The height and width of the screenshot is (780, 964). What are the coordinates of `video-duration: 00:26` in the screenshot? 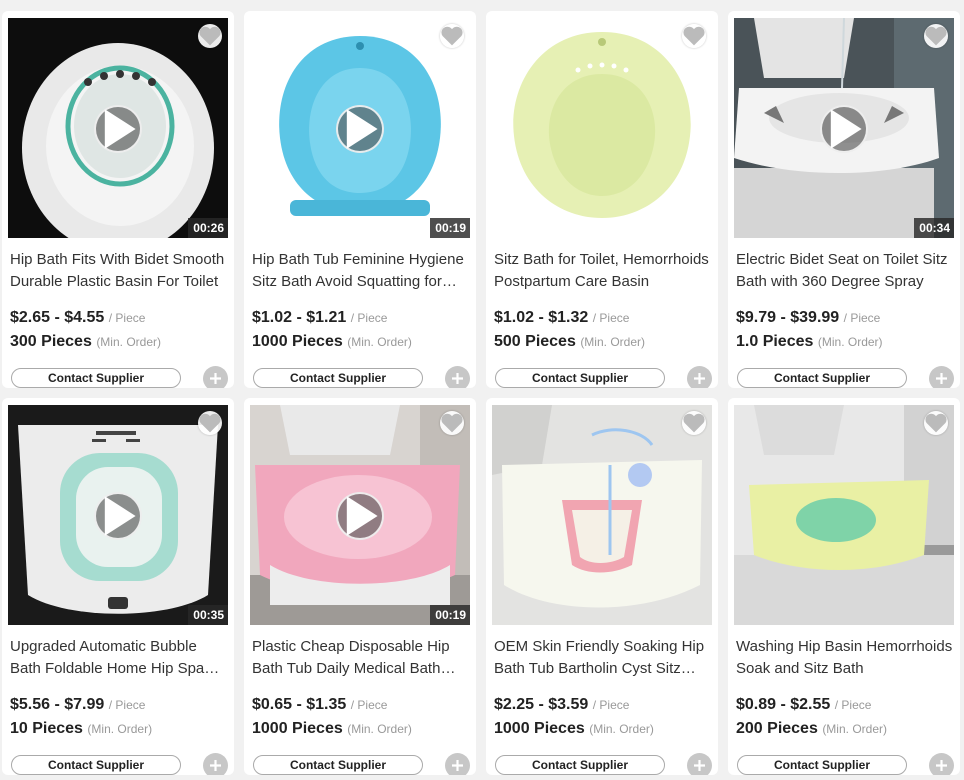 It's located at (208, 228).